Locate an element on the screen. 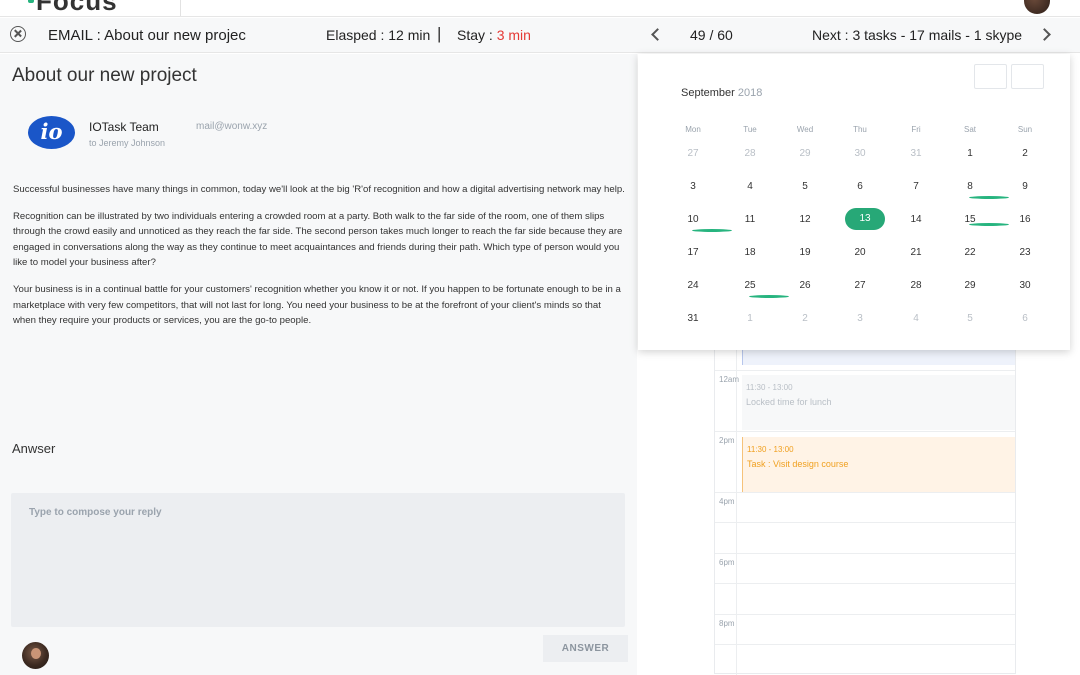 This screenshot has width=1080, height=675. calendar-day: 20 is located at coordinates (860, 252).